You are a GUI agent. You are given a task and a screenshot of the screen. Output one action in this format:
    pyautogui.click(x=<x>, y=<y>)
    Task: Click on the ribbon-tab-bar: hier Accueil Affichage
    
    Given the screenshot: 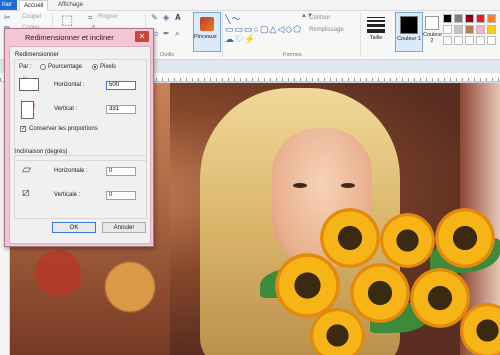 What is the action you would take?
    pyautogui.click(x=250, y=5)
    